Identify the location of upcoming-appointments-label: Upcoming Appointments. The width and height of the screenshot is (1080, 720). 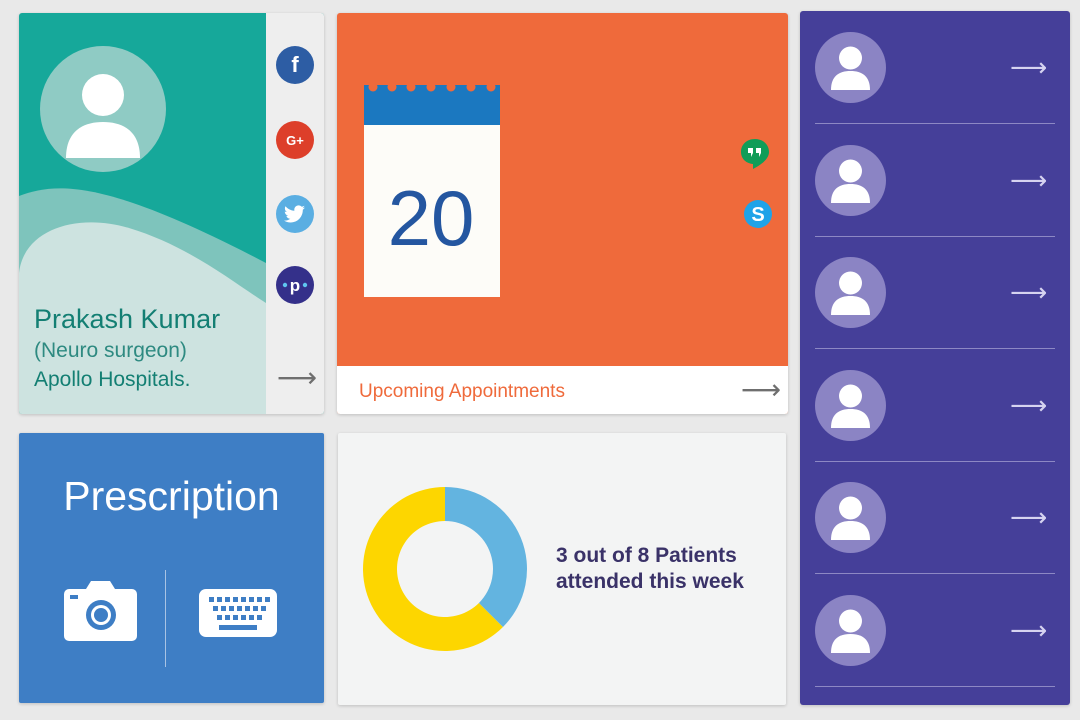
(462, 391).